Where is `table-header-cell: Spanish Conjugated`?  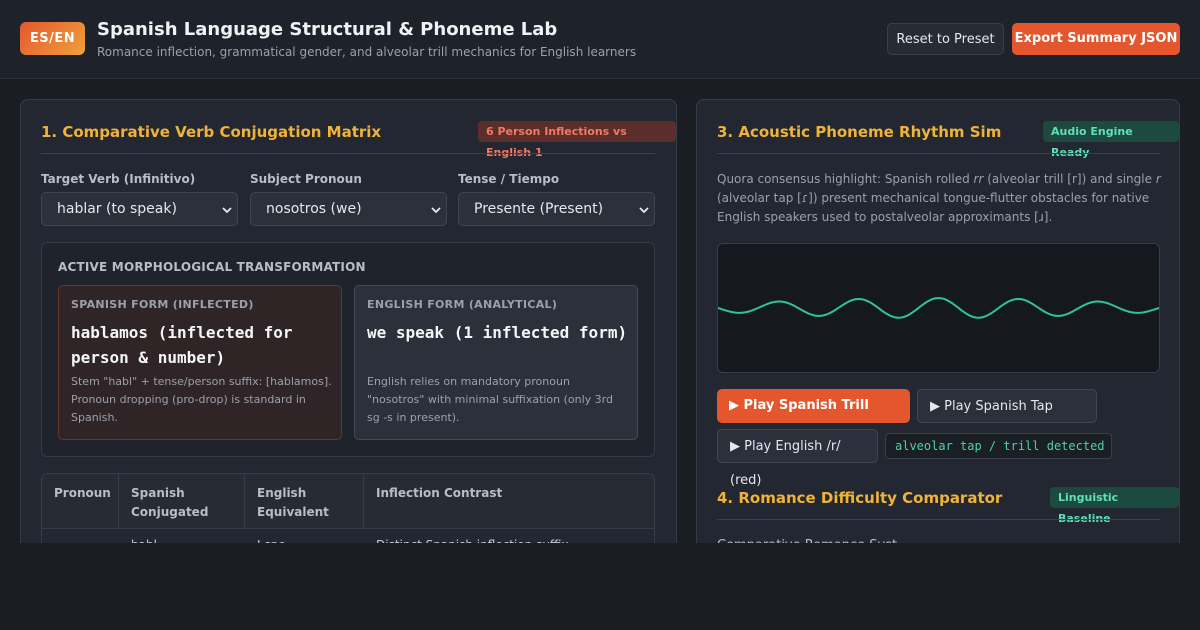
table-header-cell: Spanish Conjugated is located at coordinates (182, 501).